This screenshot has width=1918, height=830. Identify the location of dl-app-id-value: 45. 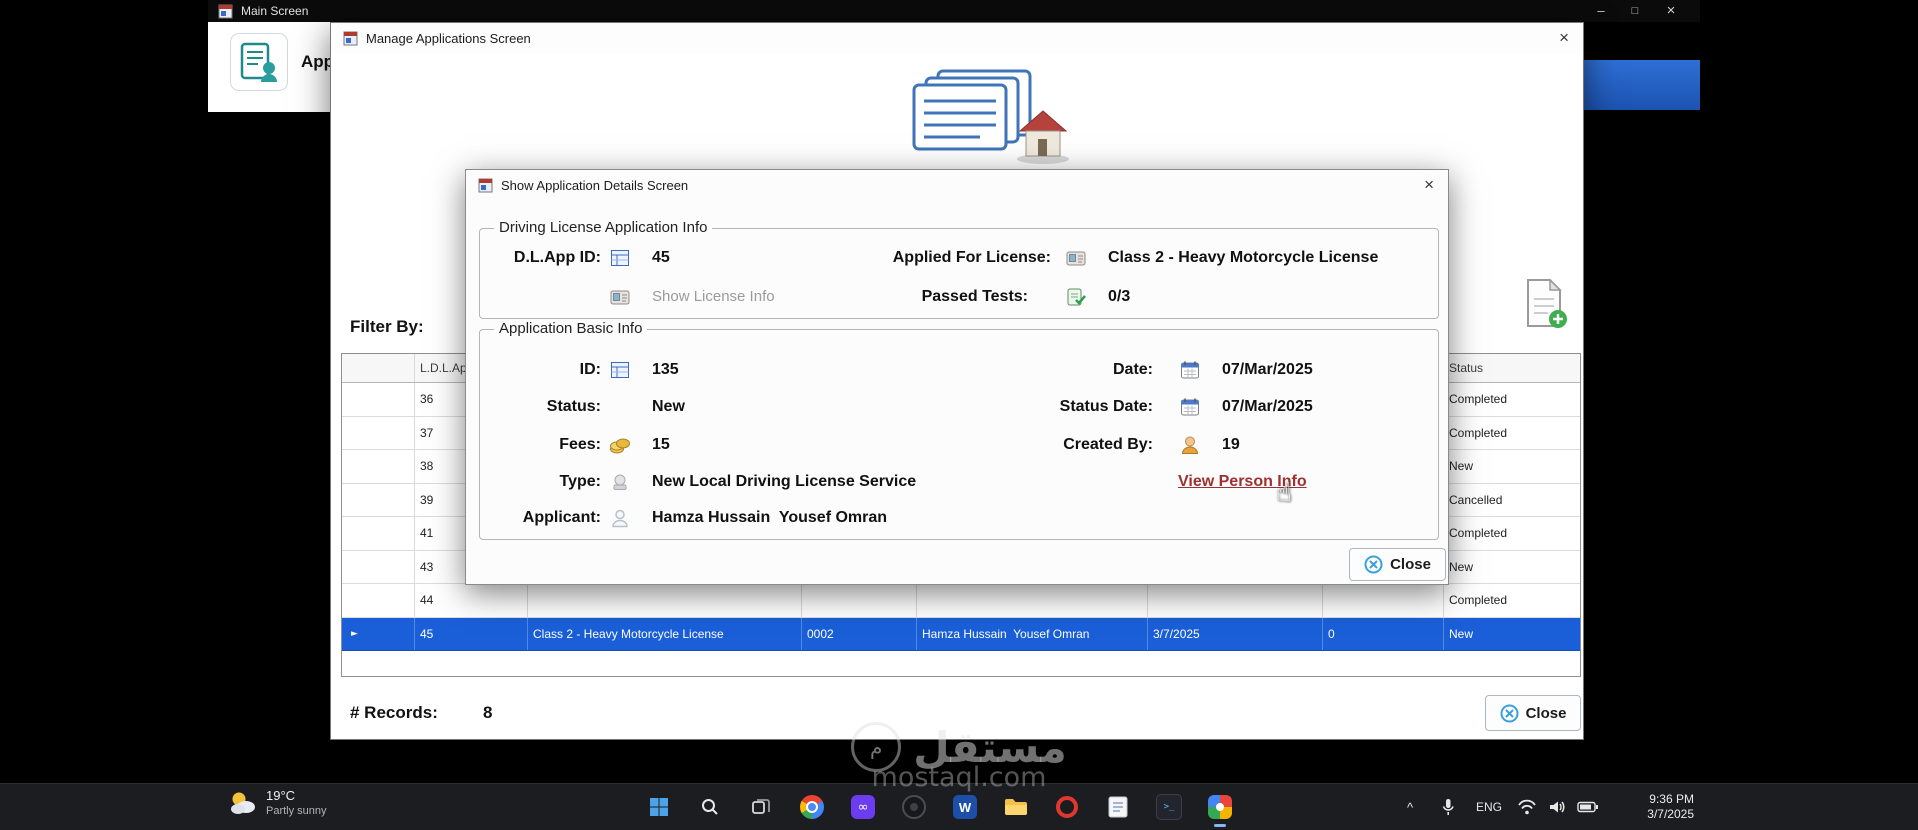
(661, 257).